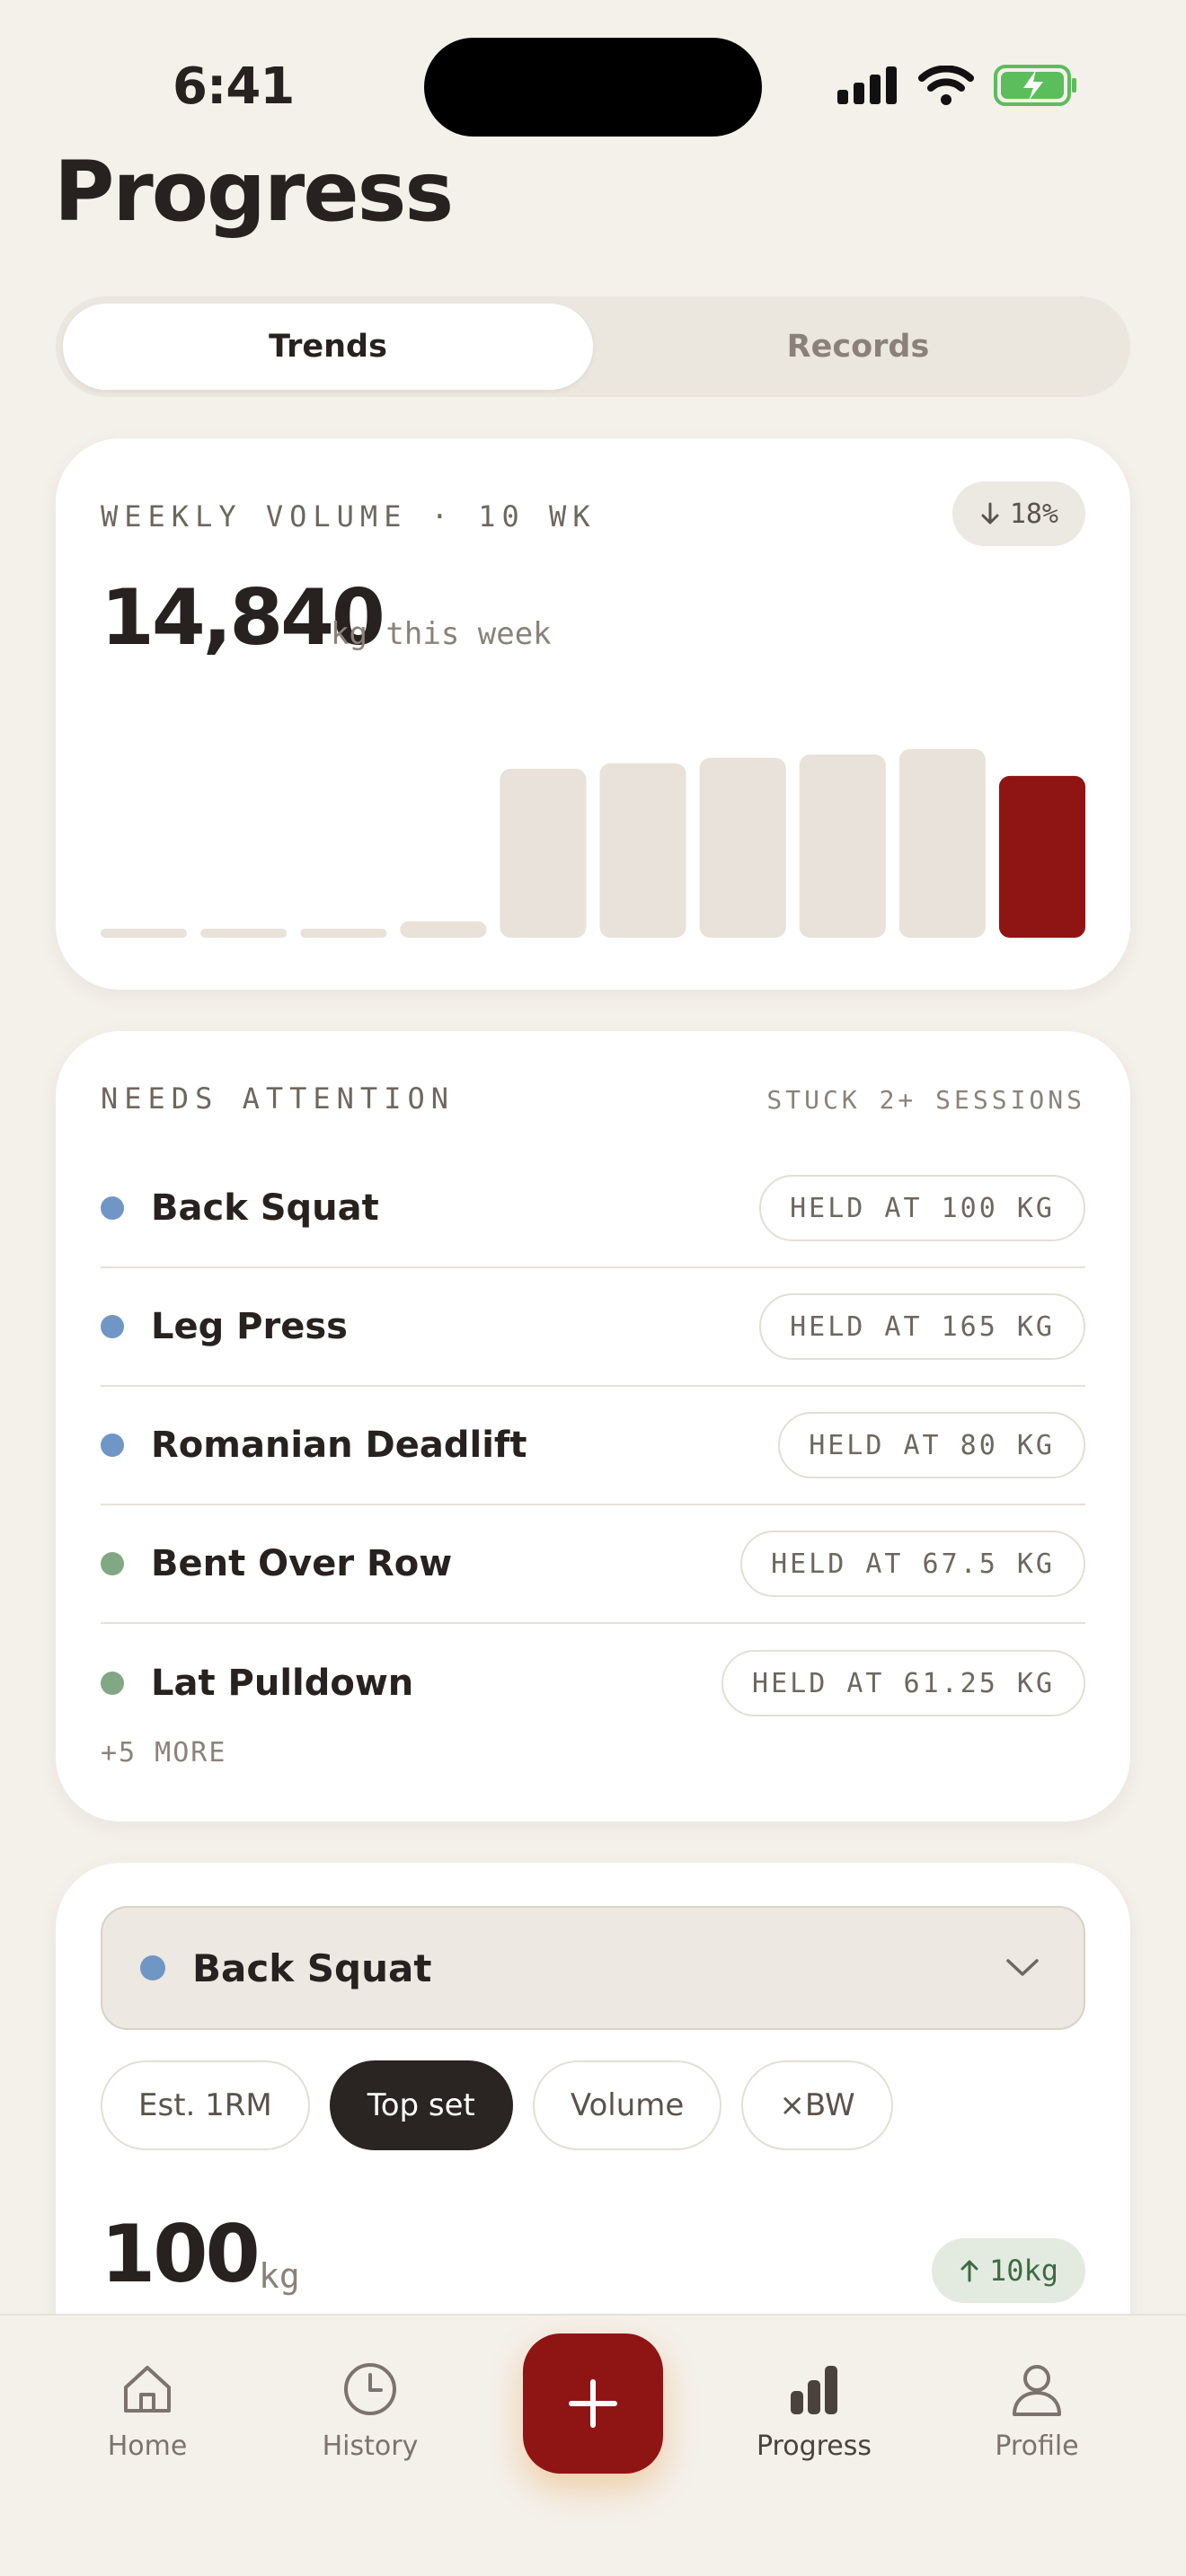 Image resolution: width=1186 pixels, height=2576 pixels. What do you see at coordinates (1033, 514) in the screenshot?
I see `volume-trend-value: 18%` at bounding box center [1033, 514].